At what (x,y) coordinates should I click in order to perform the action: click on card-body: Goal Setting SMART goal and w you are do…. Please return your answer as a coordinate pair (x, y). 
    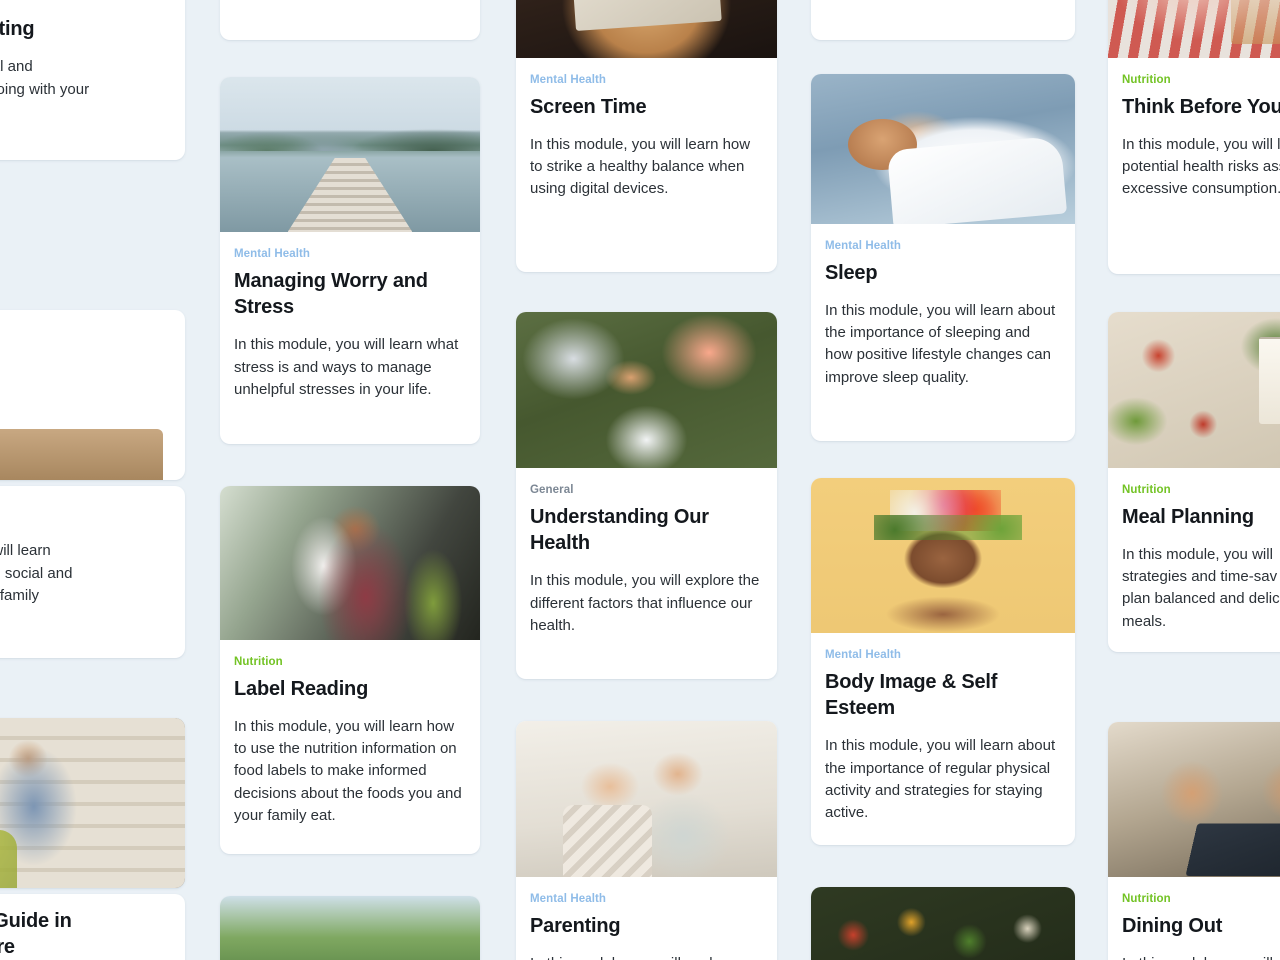
    Looking at the image, I should click on (92, 70).